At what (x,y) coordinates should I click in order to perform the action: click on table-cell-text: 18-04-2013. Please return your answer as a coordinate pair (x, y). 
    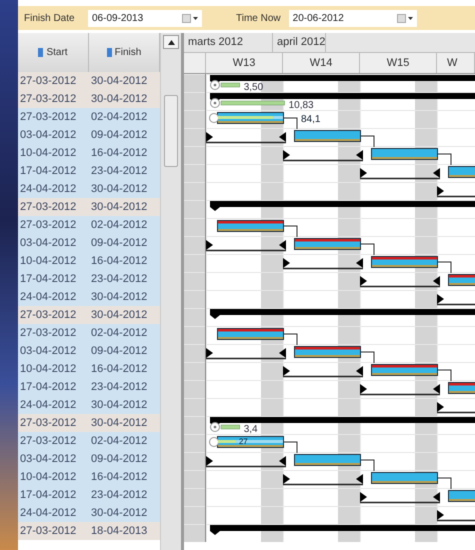
    Looking at the image, I should click on (119, 531).